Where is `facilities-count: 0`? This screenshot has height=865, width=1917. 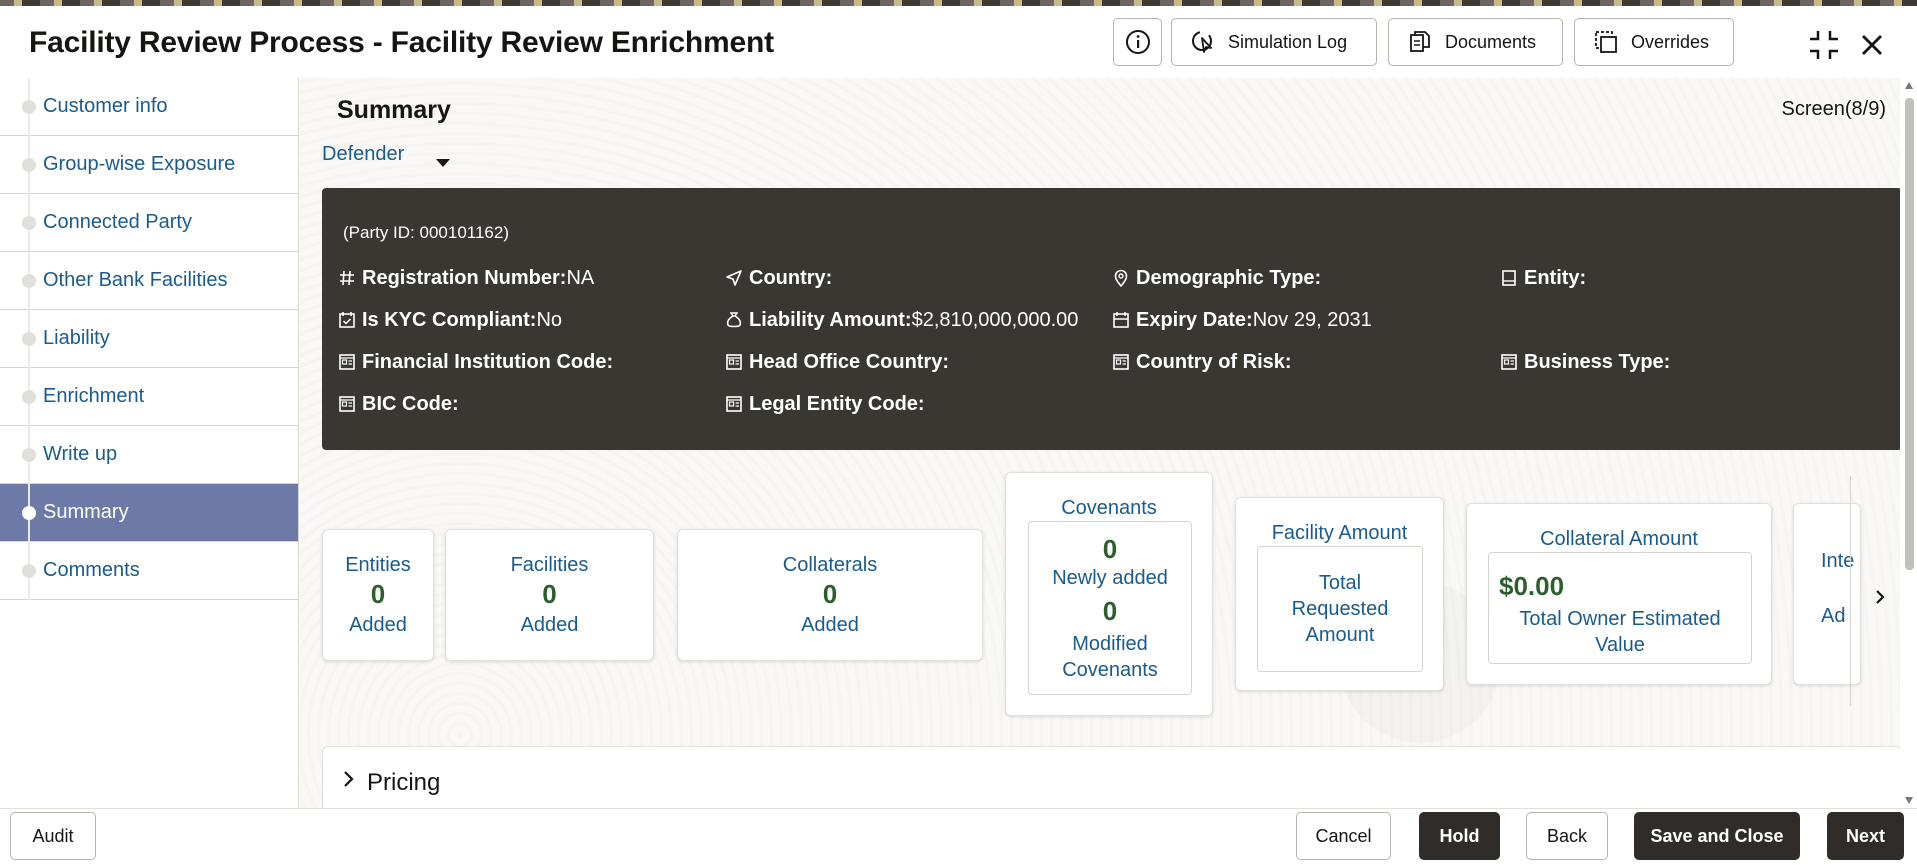
facilities-count: 0 is located at coordinates (549, 594).